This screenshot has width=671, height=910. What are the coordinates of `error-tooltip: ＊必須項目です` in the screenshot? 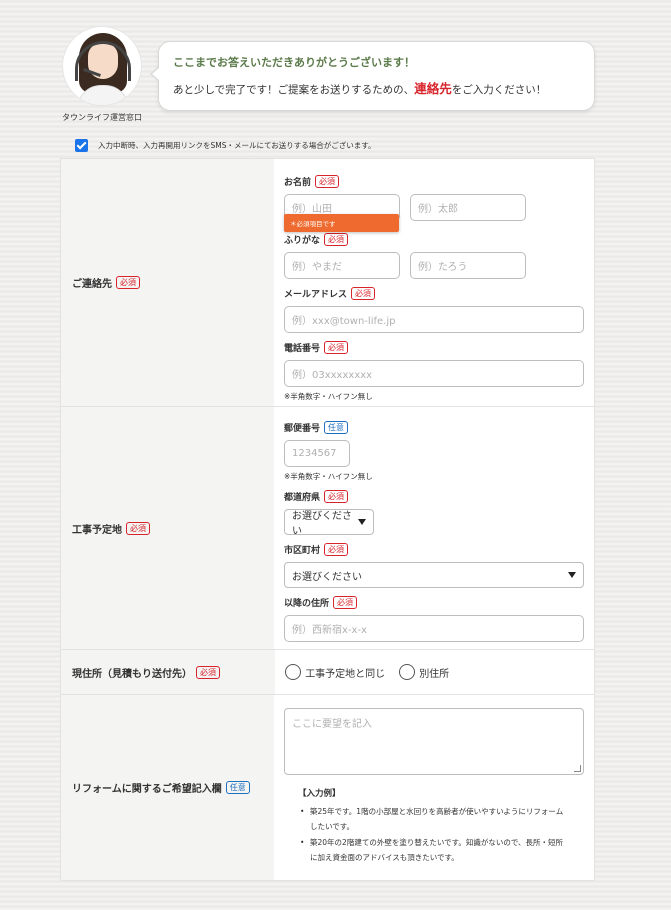 It's located at (341, 223).